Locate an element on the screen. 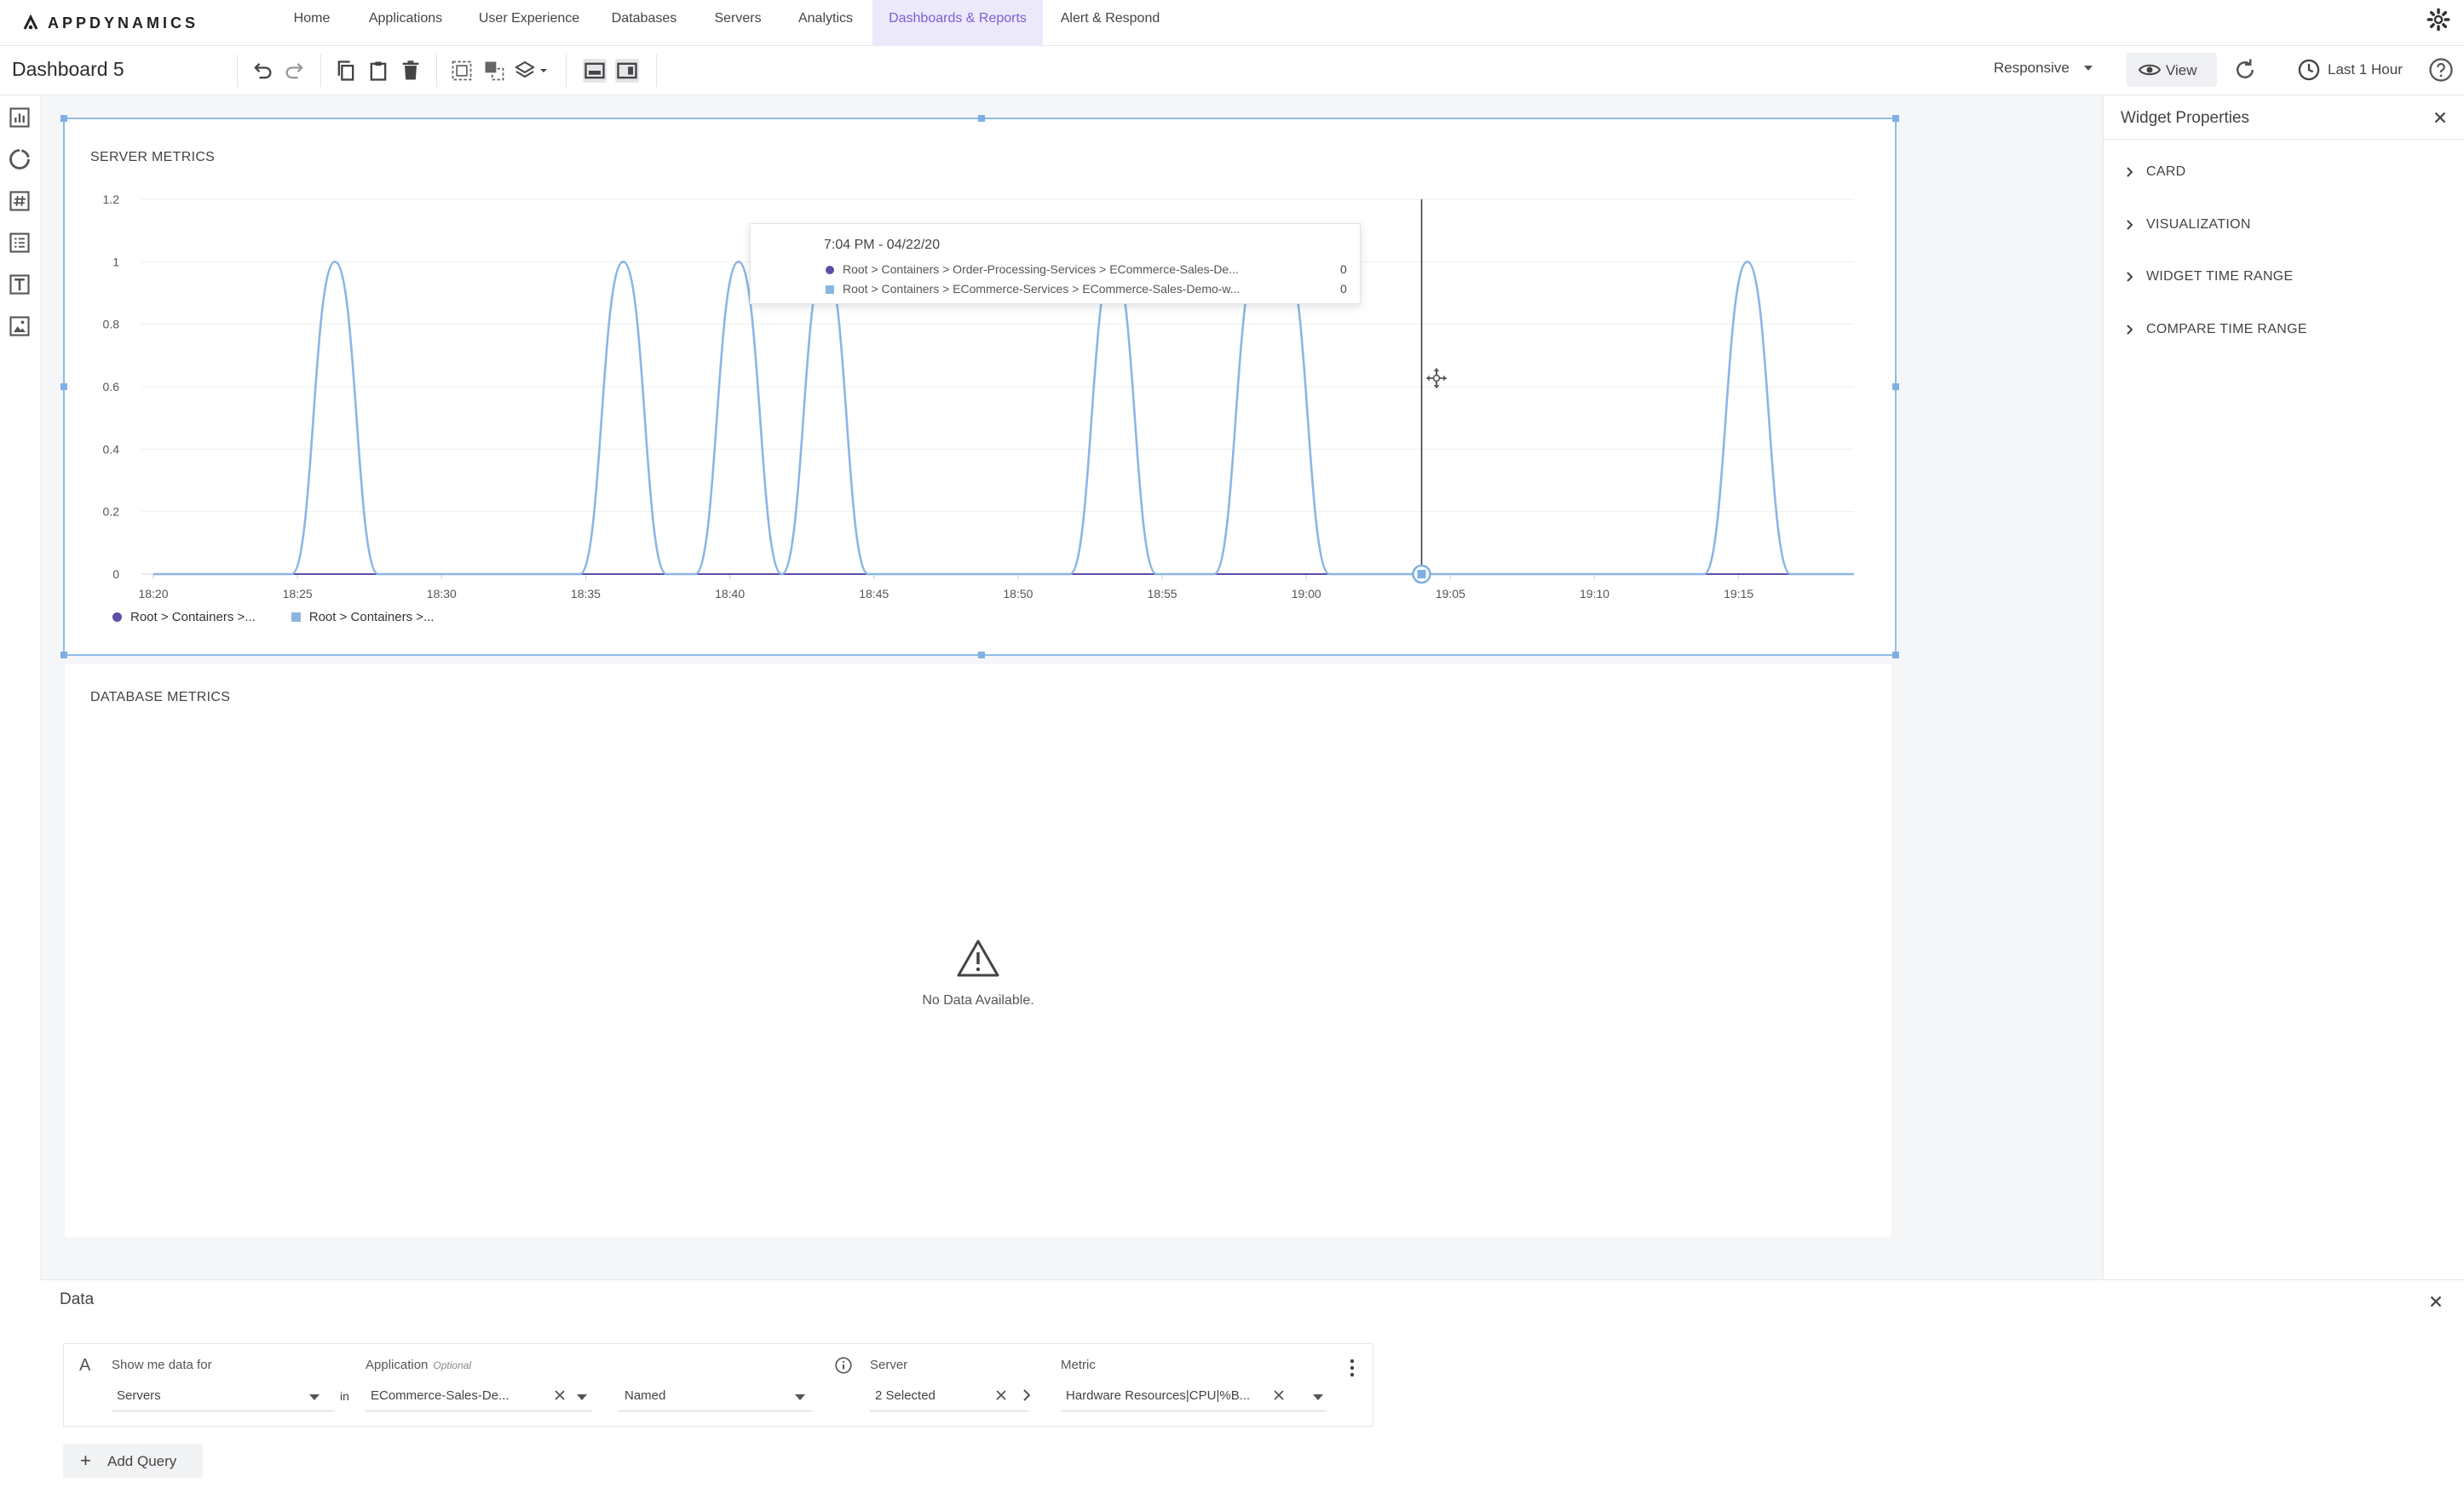 Image resolution: width=2464 pixels, height=1494 pixels. layout-mode-dropdown: Responsive is located at coordinates (2043, 68).